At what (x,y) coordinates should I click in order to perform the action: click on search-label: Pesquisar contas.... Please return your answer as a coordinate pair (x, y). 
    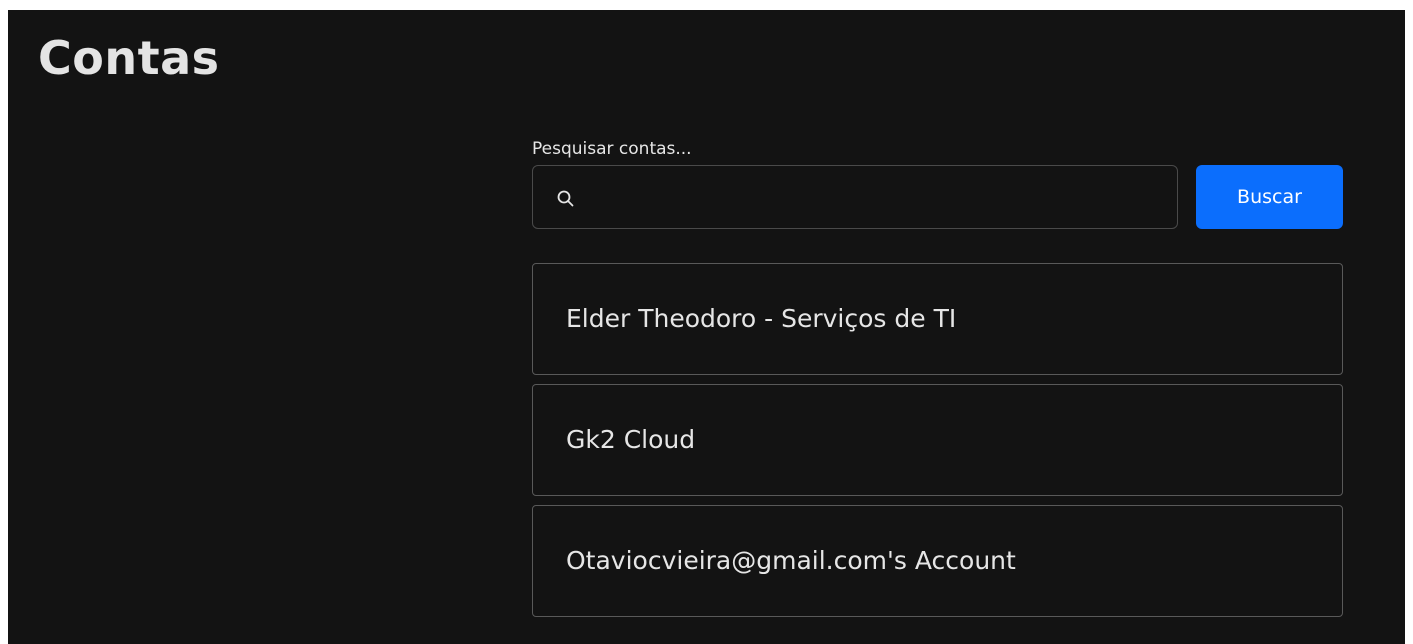
    Looking at the image, I should click on (612, 149).